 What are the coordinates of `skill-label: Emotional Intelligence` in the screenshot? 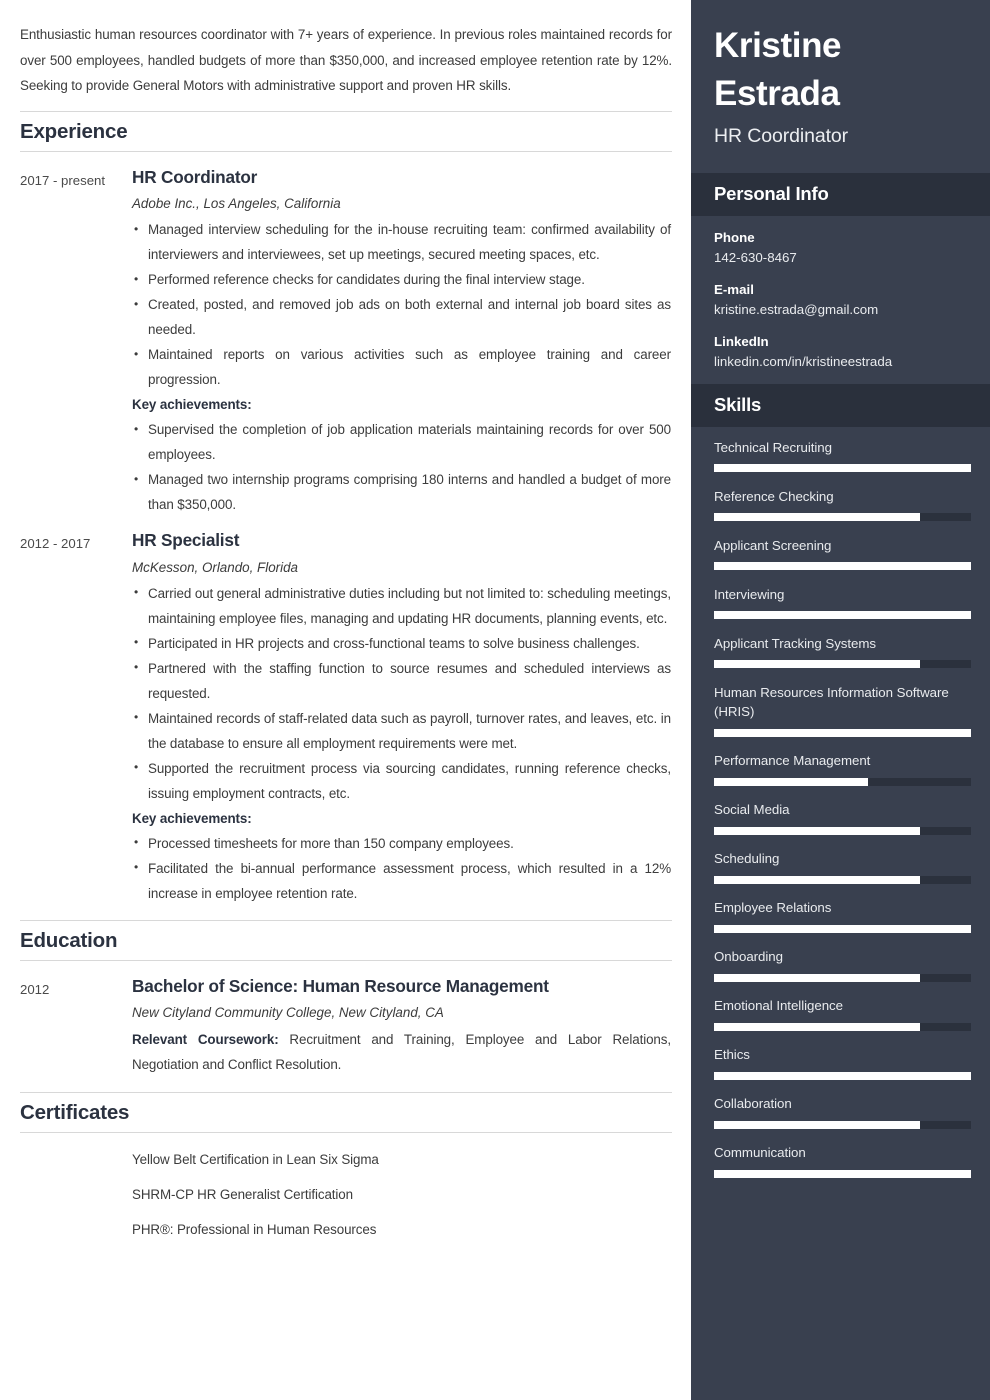 It's located at (778, 1006).